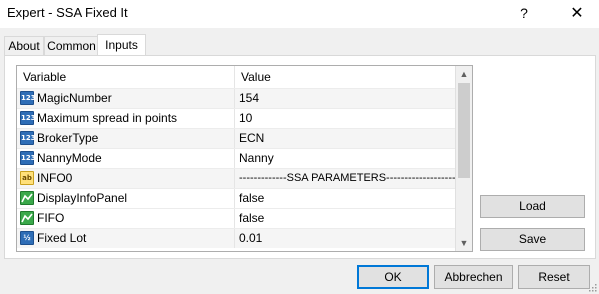 The width and height of the screenshot is (599, 294). What do you see at coordinates (27, 178) in the screenshot?
I see `string-type-icon: ab` at bounding box center [27, 178].